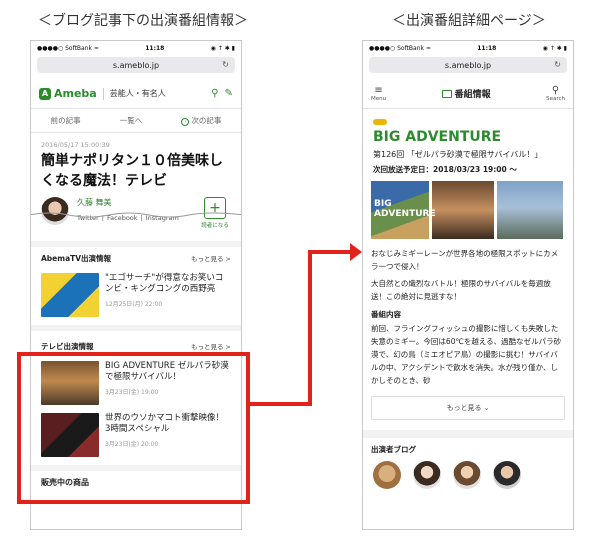 The width and height of the screenshot is (600, 542). What do you see at coordinates (45, 93) in the screenshot?
I see `ameba-logo-icon: A` at bounding box center [45, 93].